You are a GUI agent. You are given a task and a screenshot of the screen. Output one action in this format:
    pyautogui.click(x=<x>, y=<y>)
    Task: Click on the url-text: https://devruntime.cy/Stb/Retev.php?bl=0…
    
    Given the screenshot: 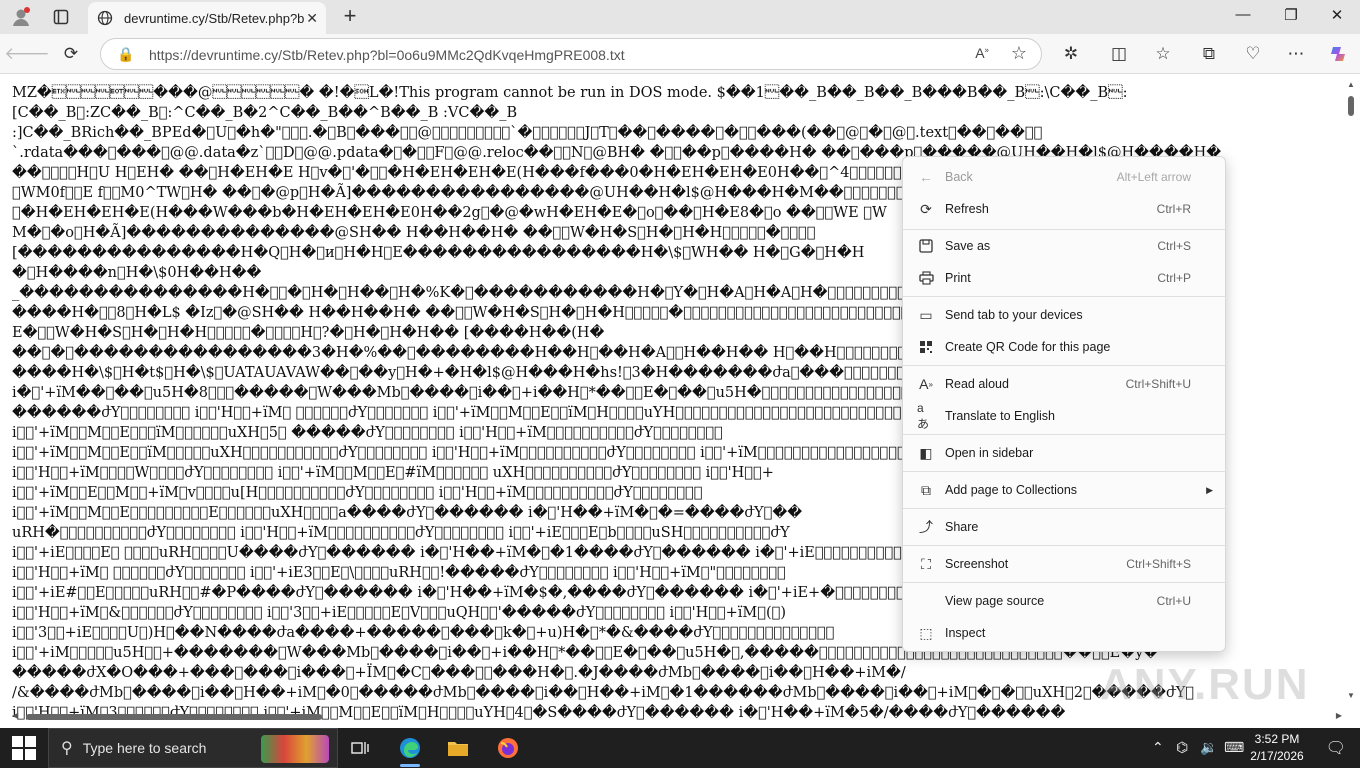 What is the action you would take?
    pyautogui.click(x=387, y=55)
    